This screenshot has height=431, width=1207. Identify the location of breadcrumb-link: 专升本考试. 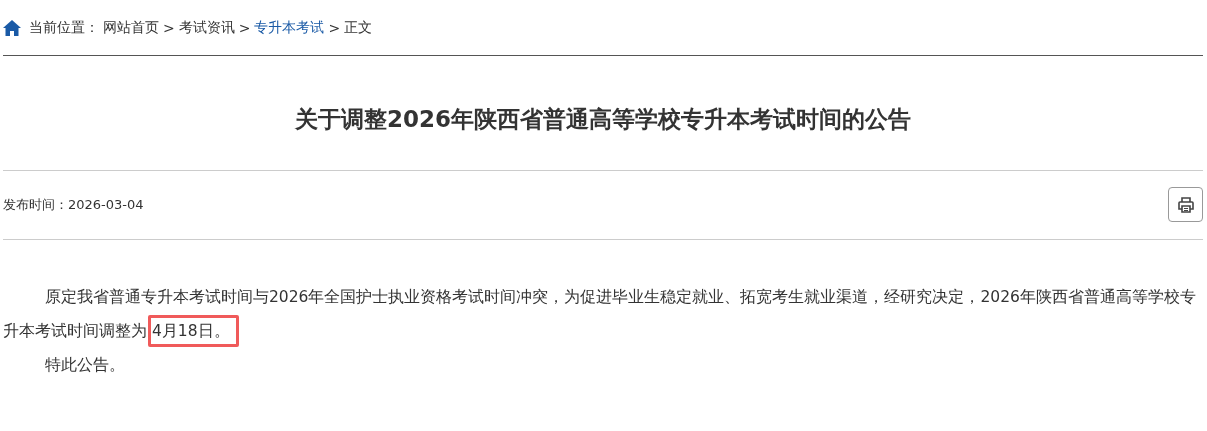
(289, 27).